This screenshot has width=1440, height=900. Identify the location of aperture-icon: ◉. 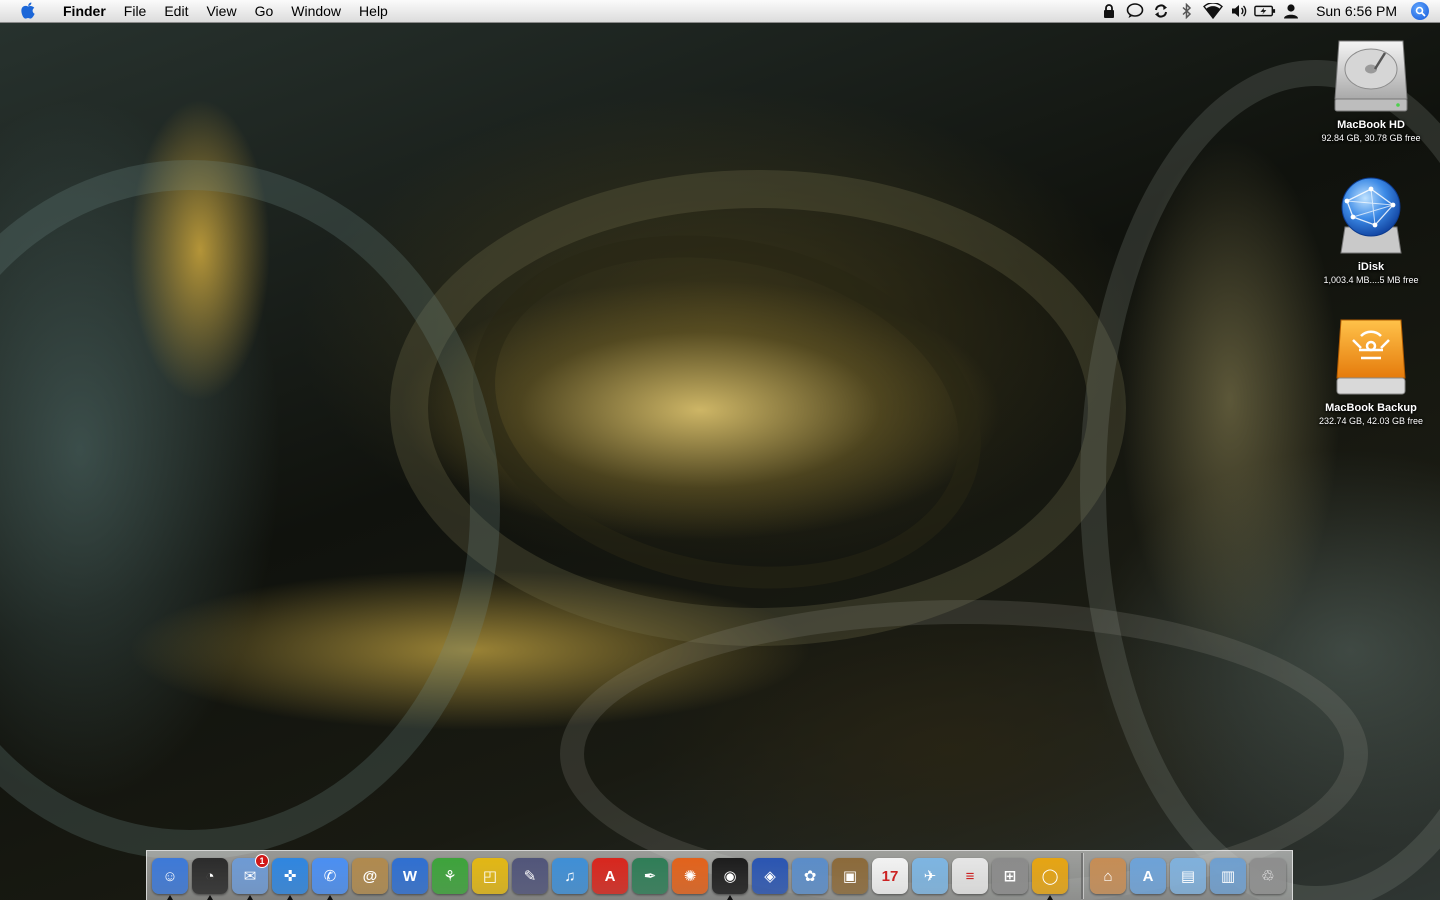
(730, 876).